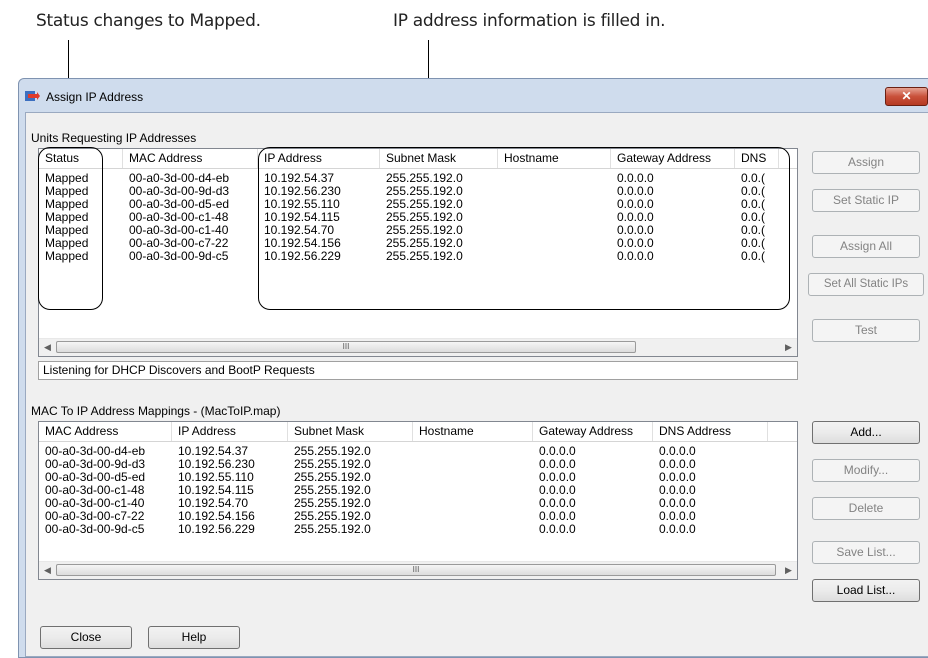  What do you see at coordinates (866, 200) in the screenshot?
I see `set-static-ip-button: Set Static IP` at bounding box center [866, 200].